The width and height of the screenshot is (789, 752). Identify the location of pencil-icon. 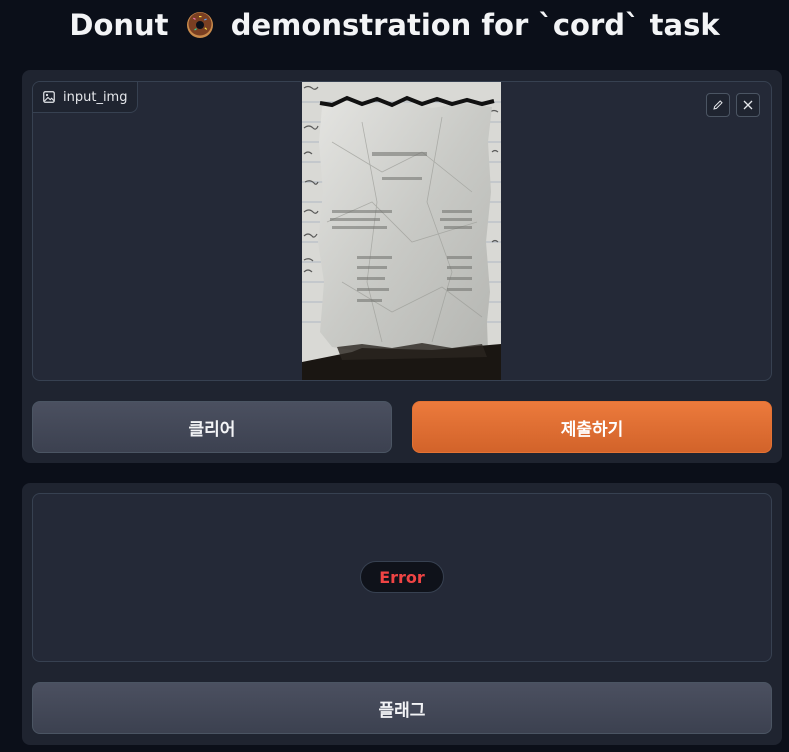
(718, 105).